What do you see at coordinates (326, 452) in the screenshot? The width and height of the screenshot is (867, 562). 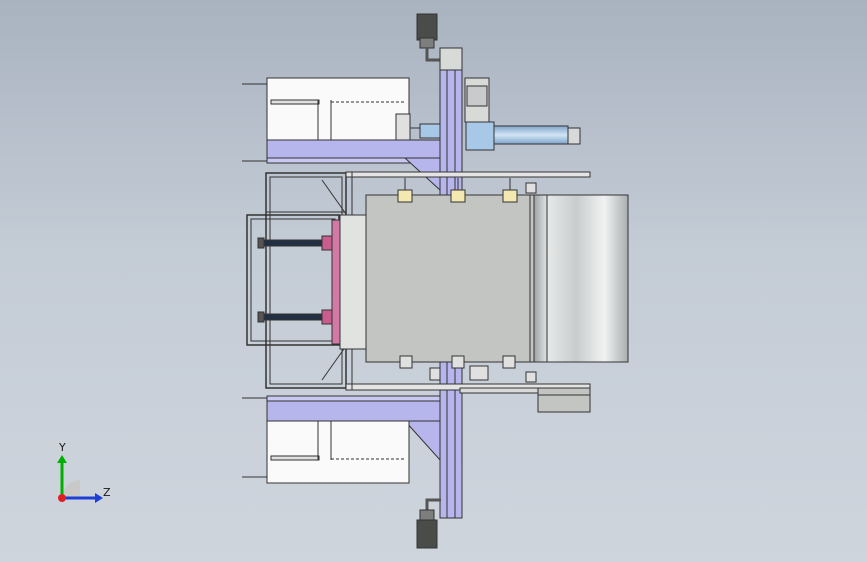 I see `bottom-cabinet` at bounding box center [326, 452].